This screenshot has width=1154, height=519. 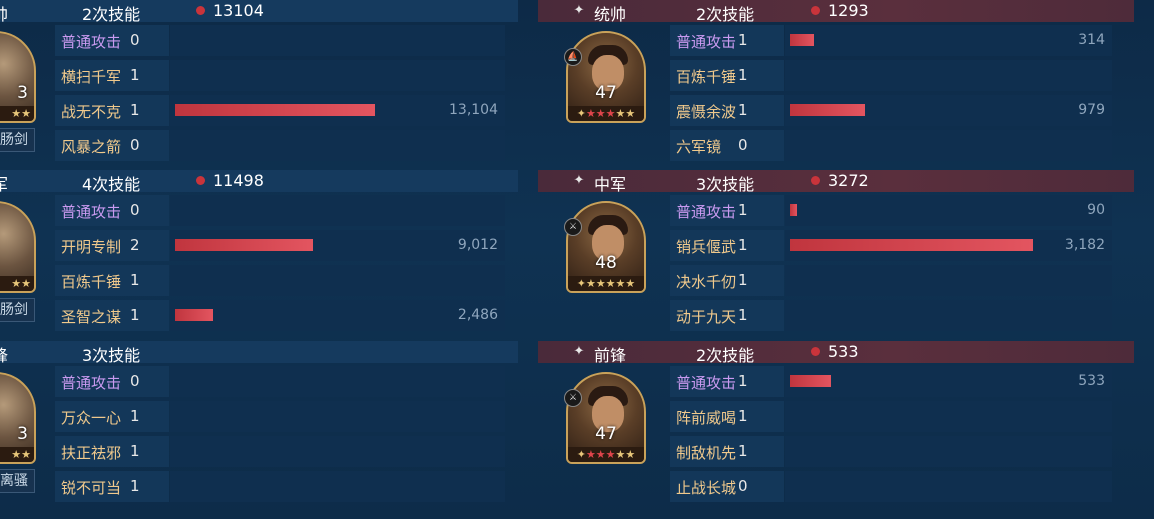 What do you see at coordinates (706, 317) in the screenshot?
I see `skill-name: 动于九天` at bounding box center [706, 317].